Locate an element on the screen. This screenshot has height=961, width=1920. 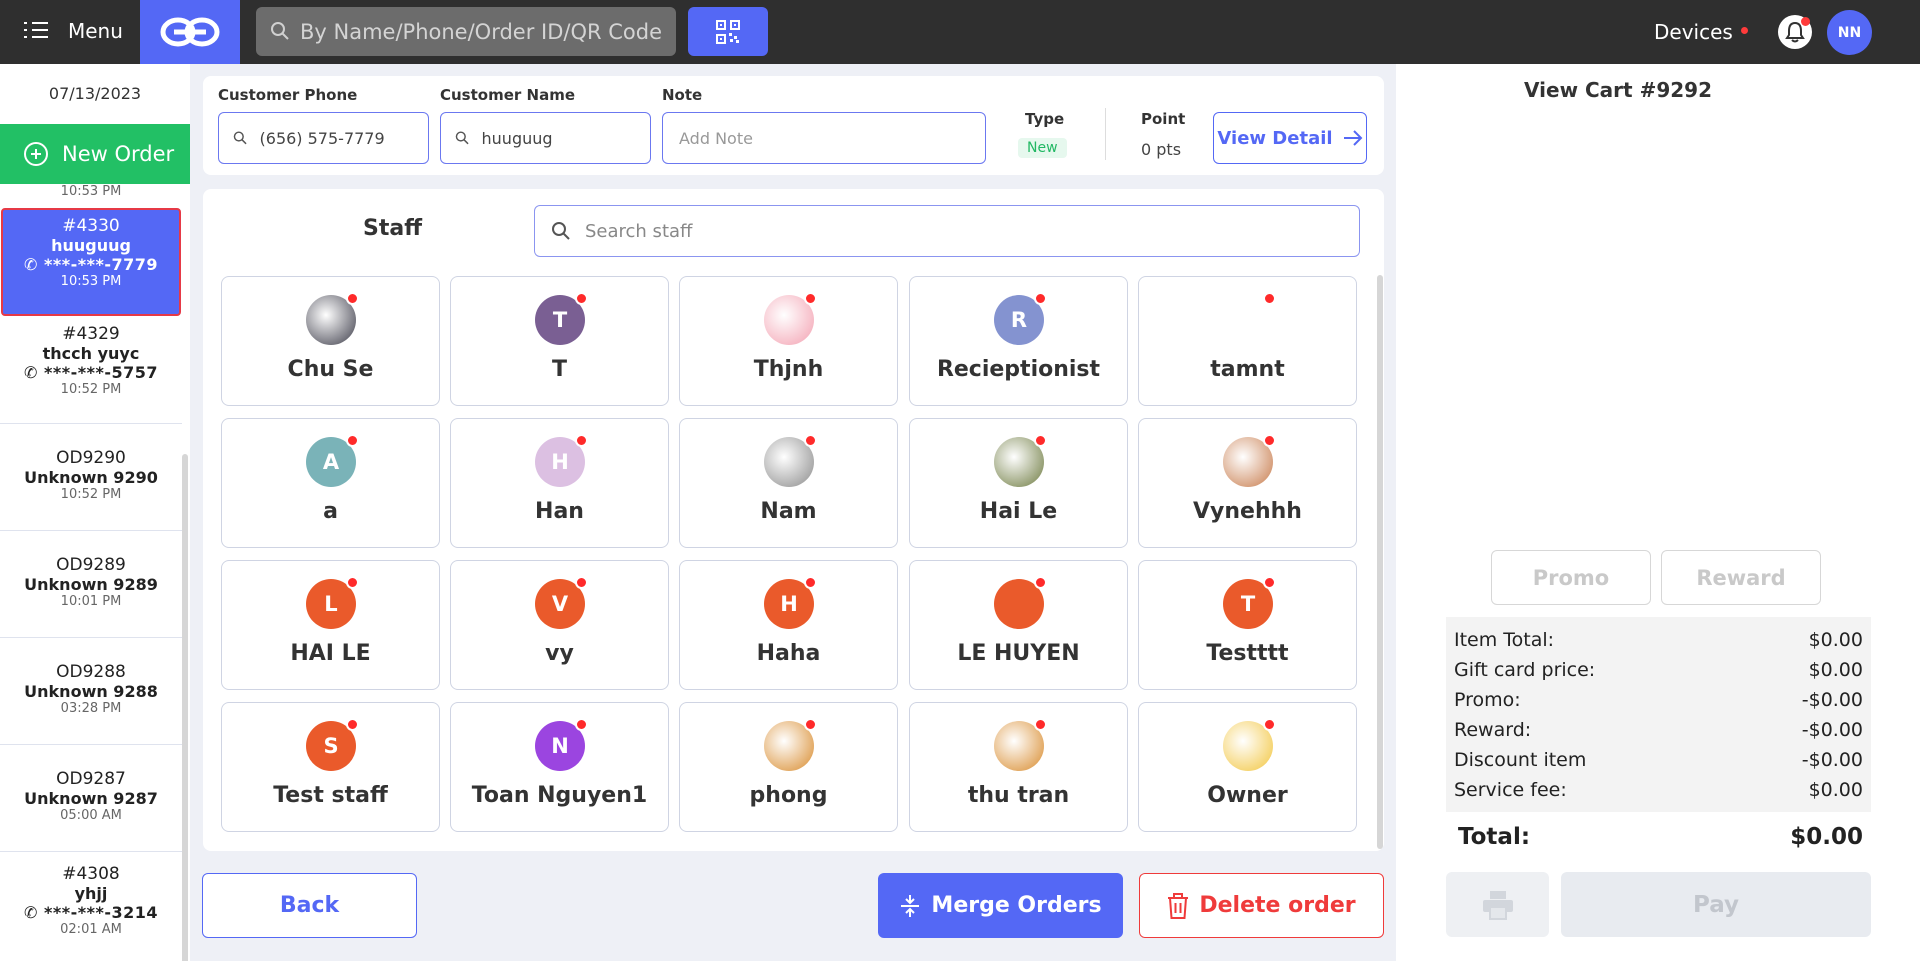
staff-card: LE HUYEN is located at coordinates (1018, 625).